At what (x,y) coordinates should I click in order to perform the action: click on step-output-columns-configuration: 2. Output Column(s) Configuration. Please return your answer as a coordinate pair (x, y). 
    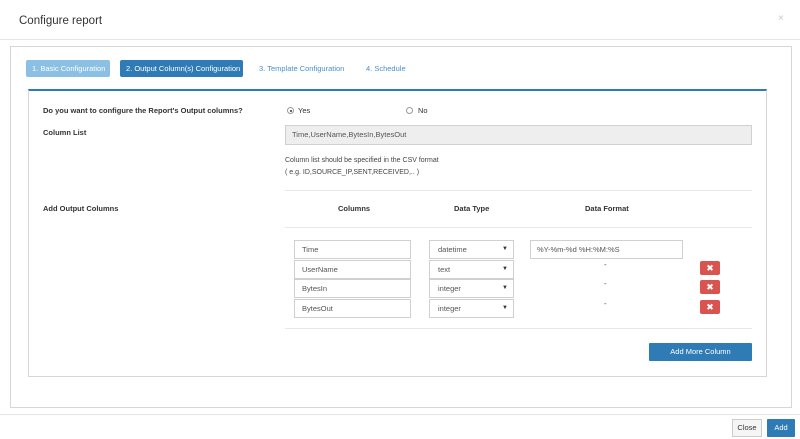
    Looking at the image, I should click on (181, 68).